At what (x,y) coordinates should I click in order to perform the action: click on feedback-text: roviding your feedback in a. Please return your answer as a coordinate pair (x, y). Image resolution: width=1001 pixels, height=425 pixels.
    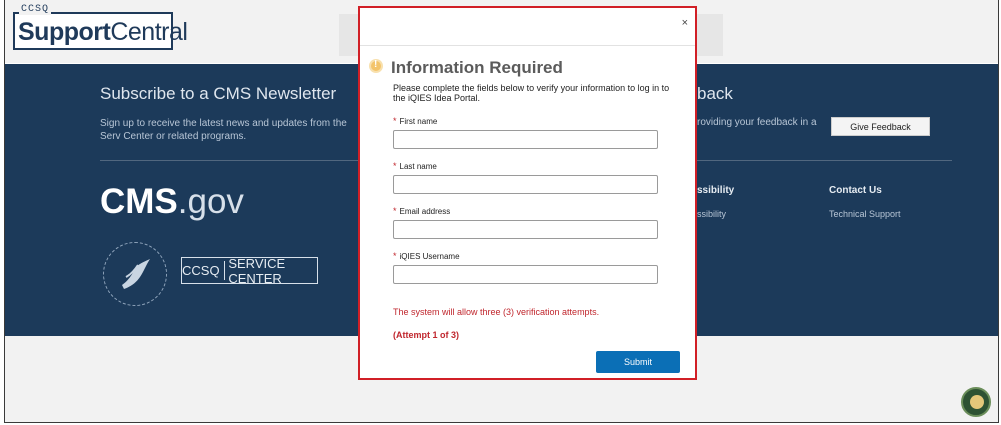
    Looking at the image, I should click on (757, 122).